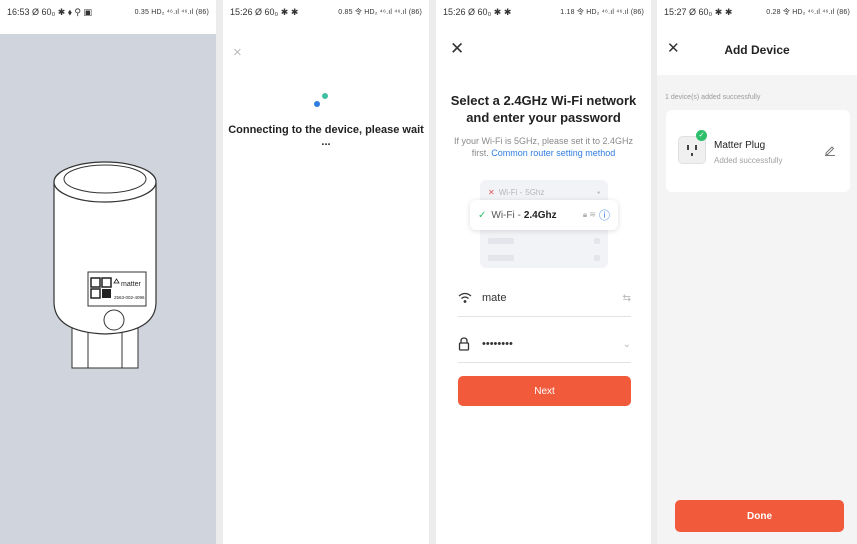  Describe the element at coordinates (748, 160) in the screenshot. I see `device-status: Added successfully` at that location.